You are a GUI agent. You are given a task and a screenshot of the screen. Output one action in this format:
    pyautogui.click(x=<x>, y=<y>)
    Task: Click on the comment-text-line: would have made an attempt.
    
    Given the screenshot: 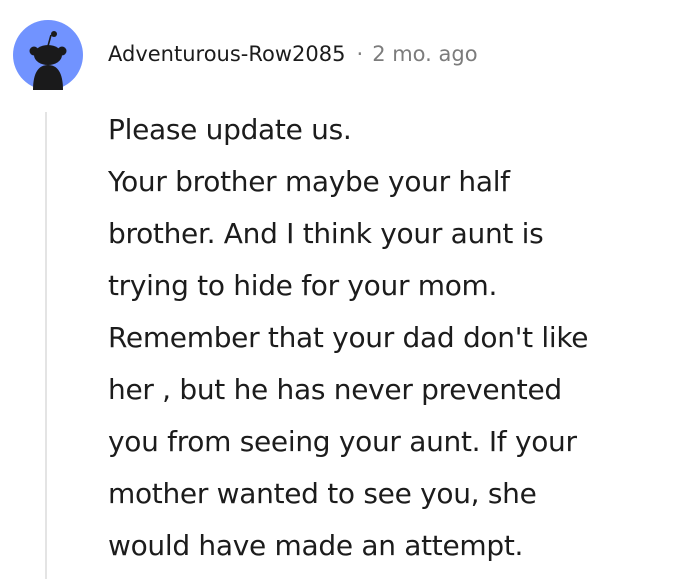 What is the action you would take?
    pyautogui.click(x=316, y=545)
    